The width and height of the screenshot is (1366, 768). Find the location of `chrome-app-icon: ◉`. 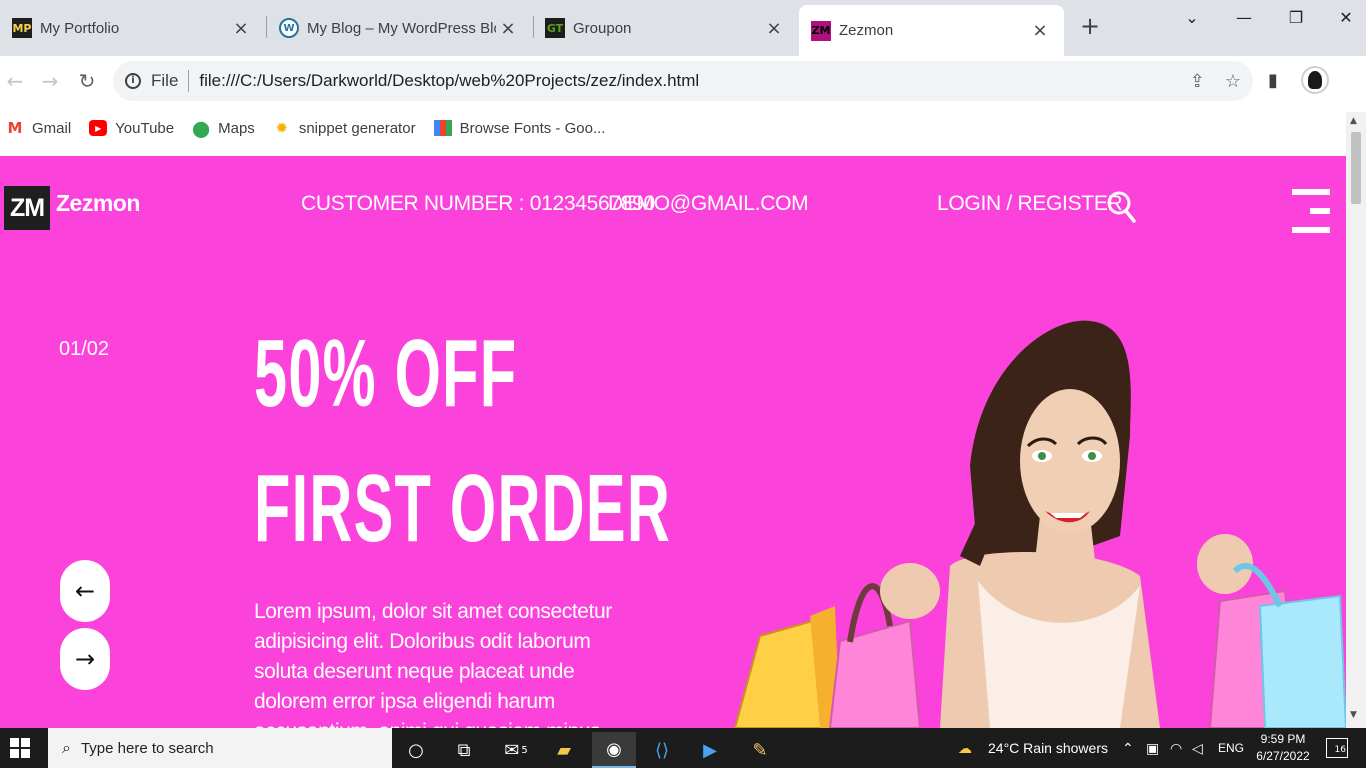

chrome-app-icon: ◉ is located at coordinates (614, 750).